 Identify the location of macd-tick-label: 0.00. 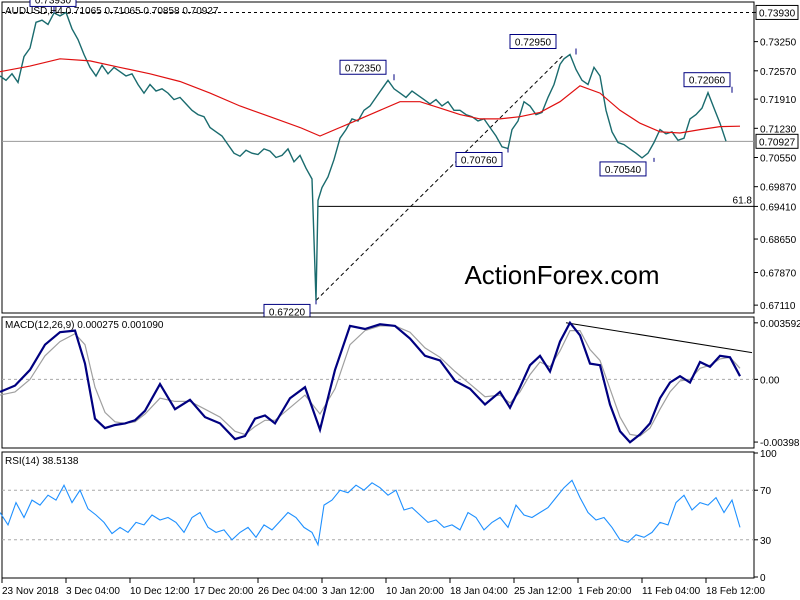
(770, 380).